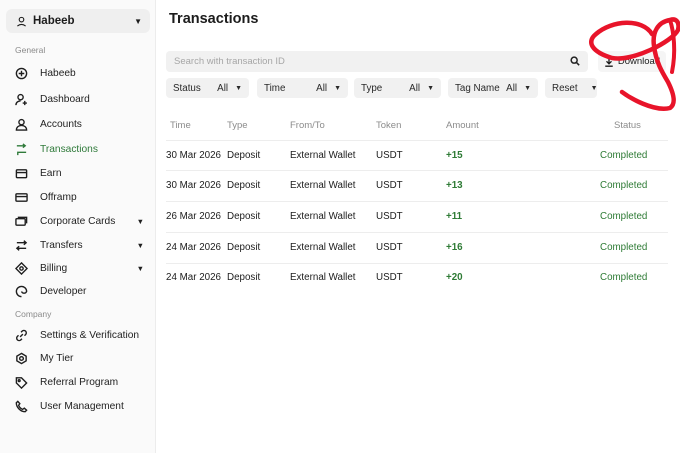 The height and width of the screenshot is (453, 680). What do you see at coordinates (571, 88) in the screenshot?
I see `filter-reset: Reset ▼` at bounding box center [571, 88].